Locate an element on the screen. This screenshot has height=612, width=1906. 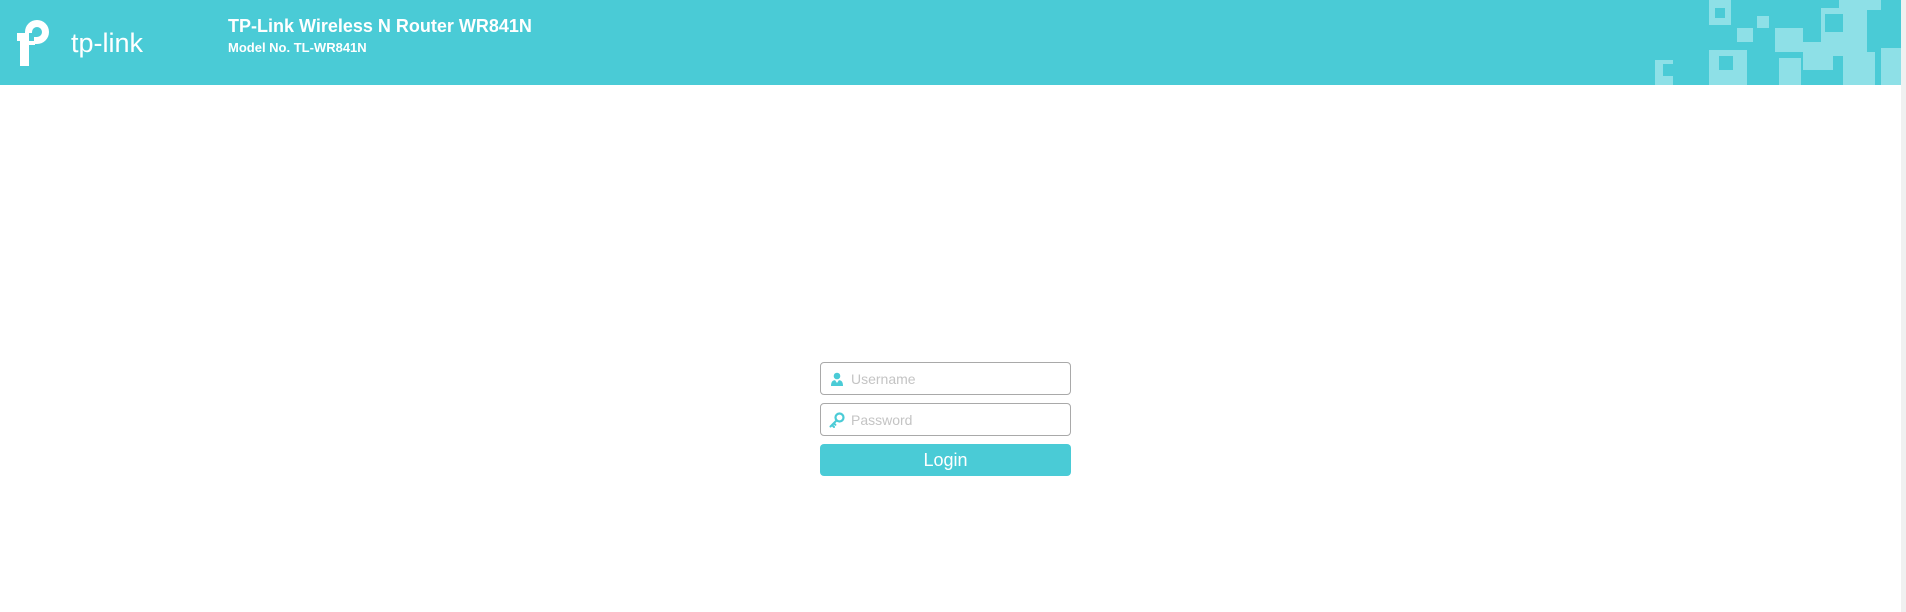
tp-link-logo: tp-link is located at coordinates (82, 40).